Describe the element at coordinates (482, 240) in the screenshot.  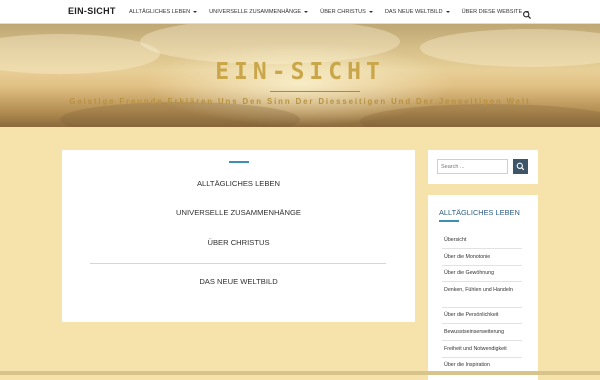
I see `sidebar-item-uebersicht: Übersicht` at that location.